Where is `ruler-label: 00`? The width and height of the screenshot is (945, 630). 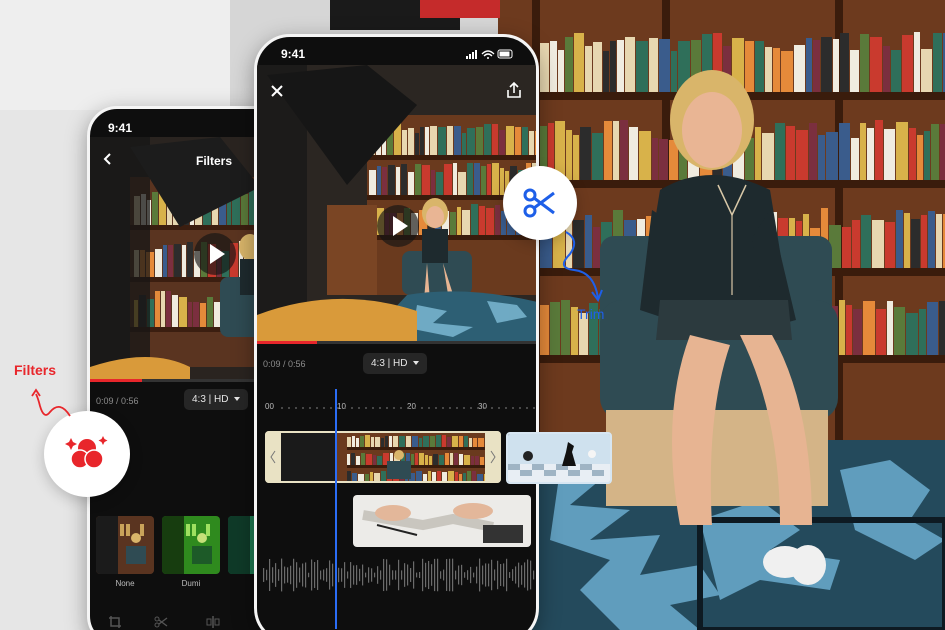 ruler-label: 00 is located at coordinates (269, 406).